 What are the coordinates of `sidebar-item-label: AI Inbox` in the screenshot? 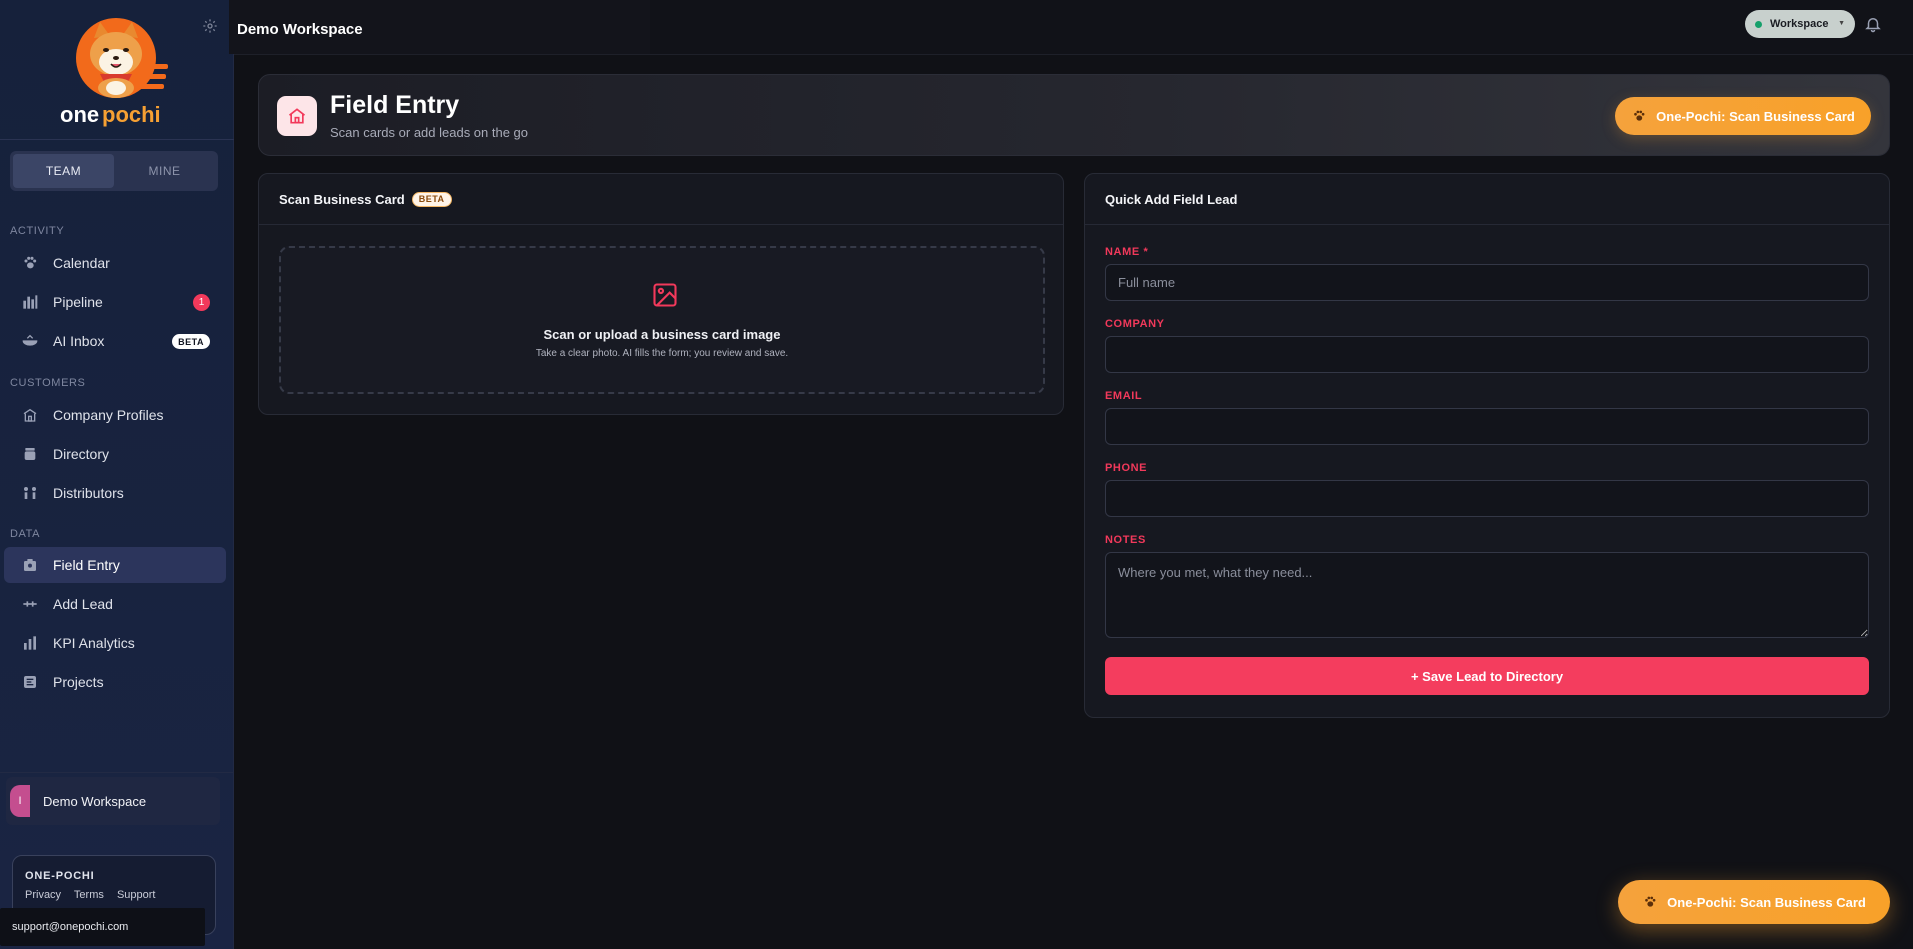 It's located at (79, 341).